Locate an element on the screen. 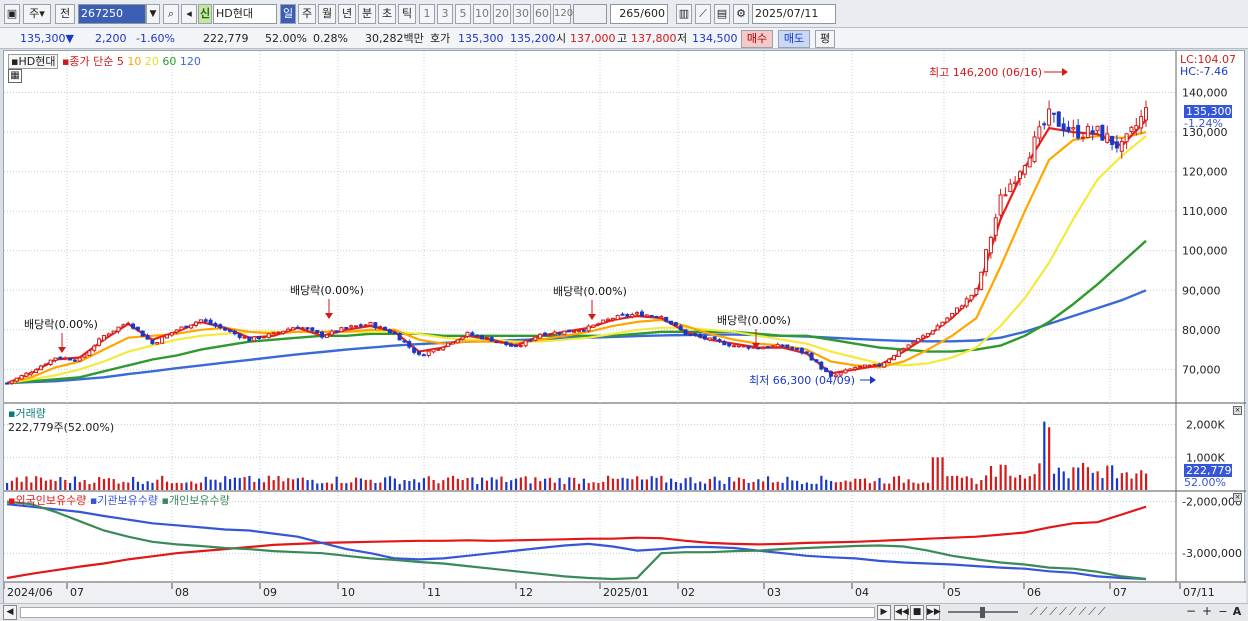 Image resolution: width=1248 pixels, height=621 pixels. legend-stock-name: ▪HD현대 is located at coordinates (33, 61).